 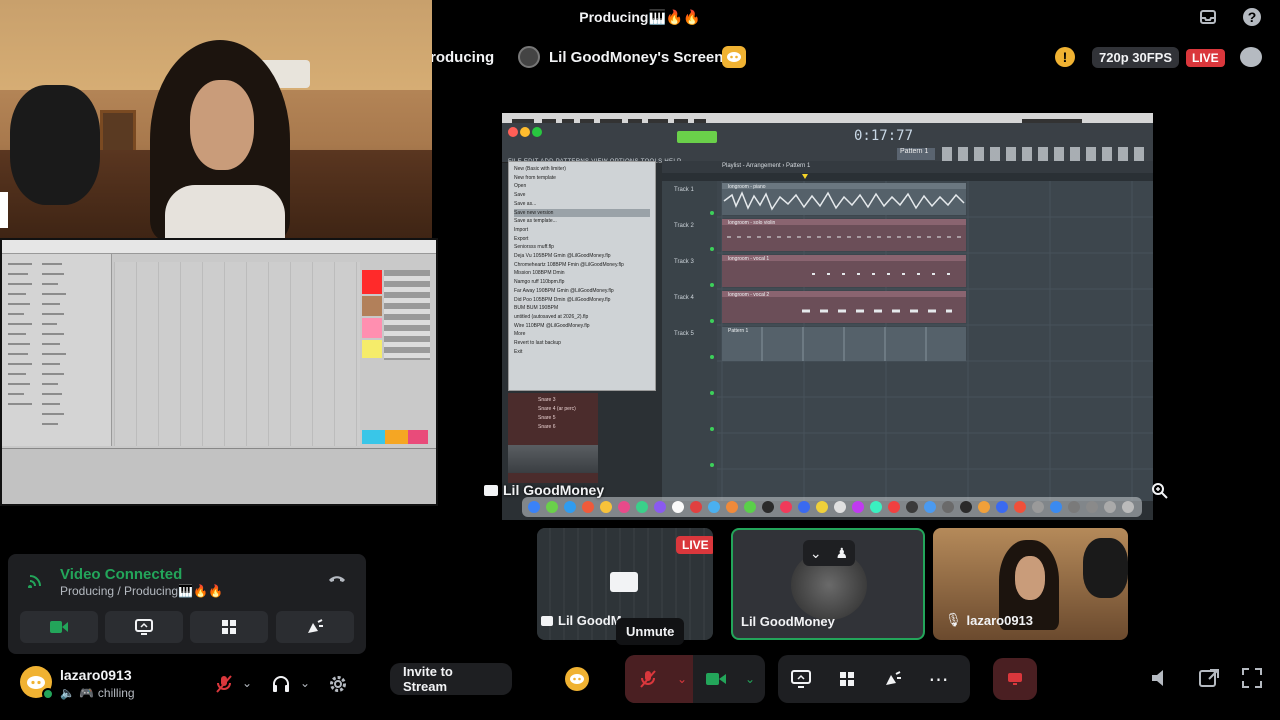 I want to click on file-menu-item: Namgo ruff 110bpm.flp, so click(x=582, y=282).